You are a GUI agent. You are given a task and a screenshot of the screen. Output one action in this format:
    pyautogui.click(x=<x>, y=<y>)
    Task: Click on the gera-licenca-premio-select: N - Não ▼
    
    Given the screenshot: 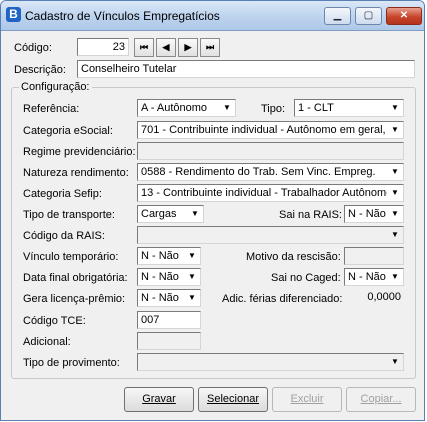 What is the action you would take?
    pyautogui.click(x=169, y=298)
    